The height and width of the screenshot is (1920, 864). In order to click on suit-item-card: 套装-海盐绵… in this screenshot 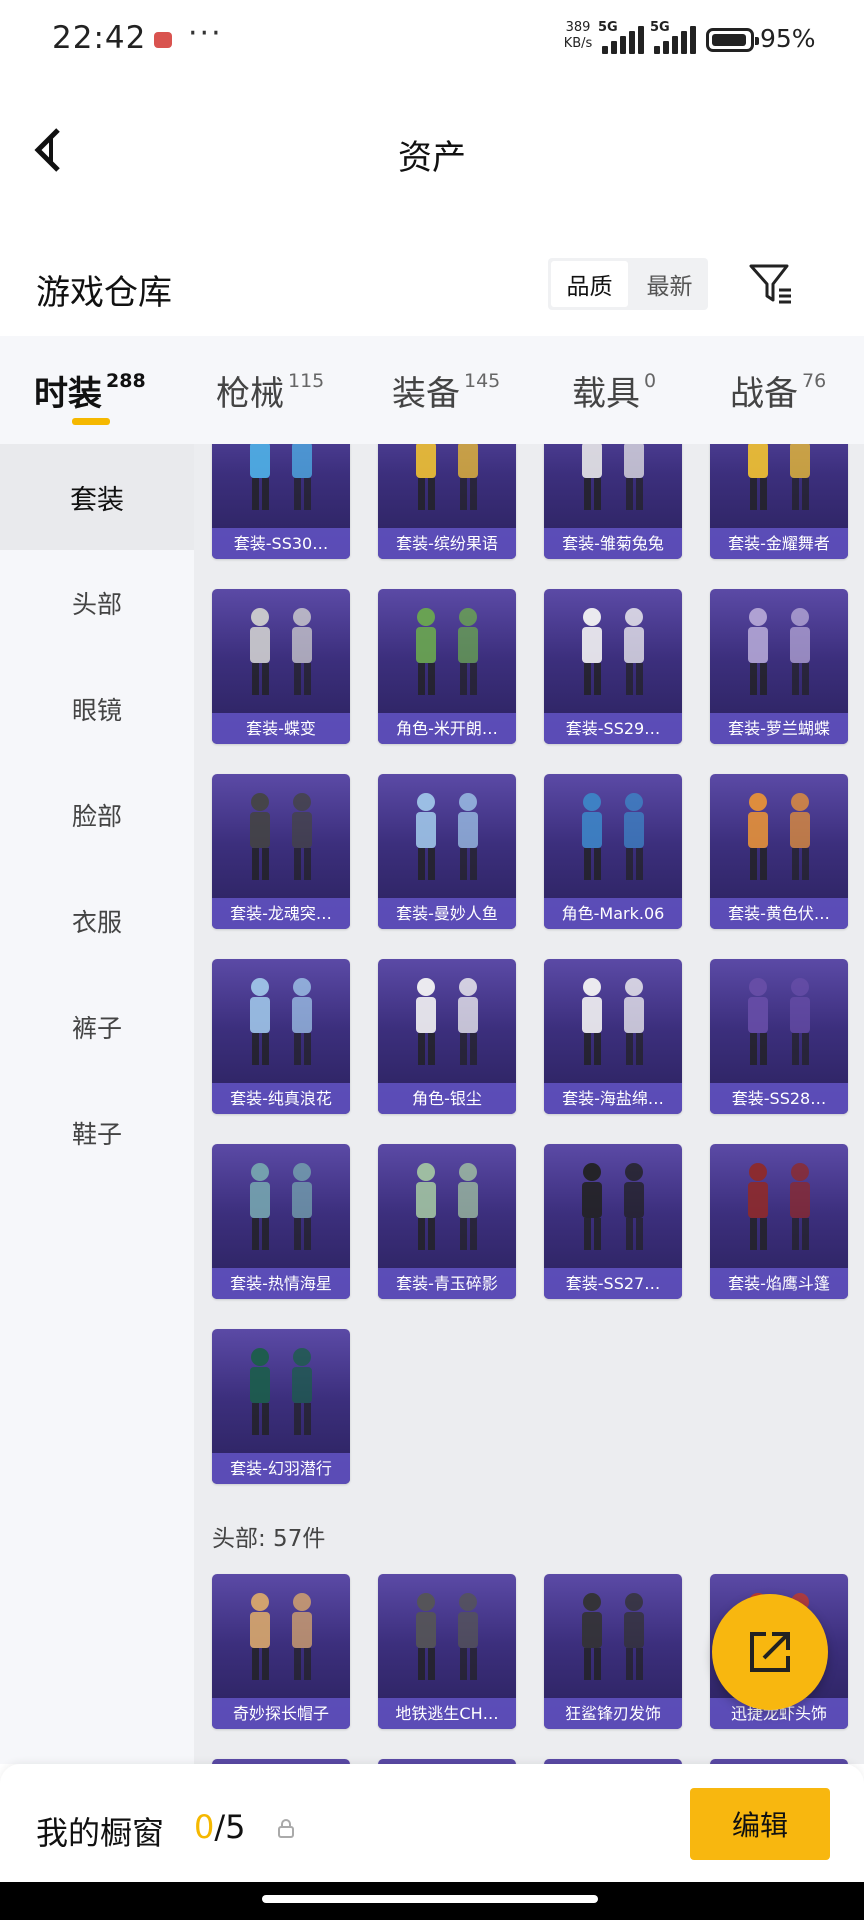, I will do `click(613, 1036)`.